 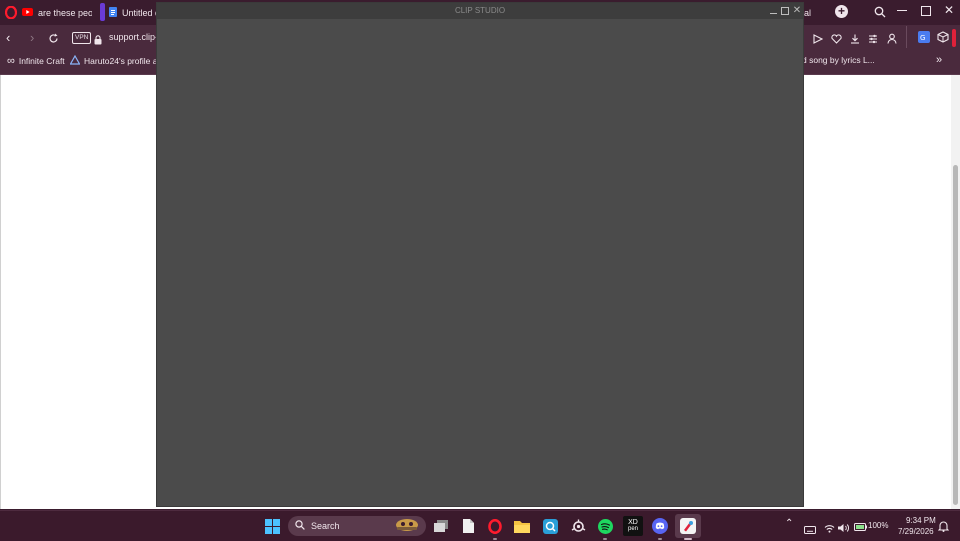 I want to click on tab-island-marker, so click(x=102, y=12).